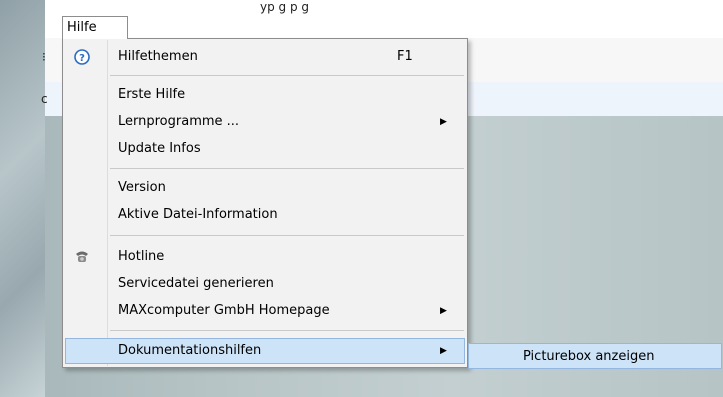 The image size is (723, 397). I want to click on menu-item-generate-service-file: Servicedatei generieren, so click(265, 284).